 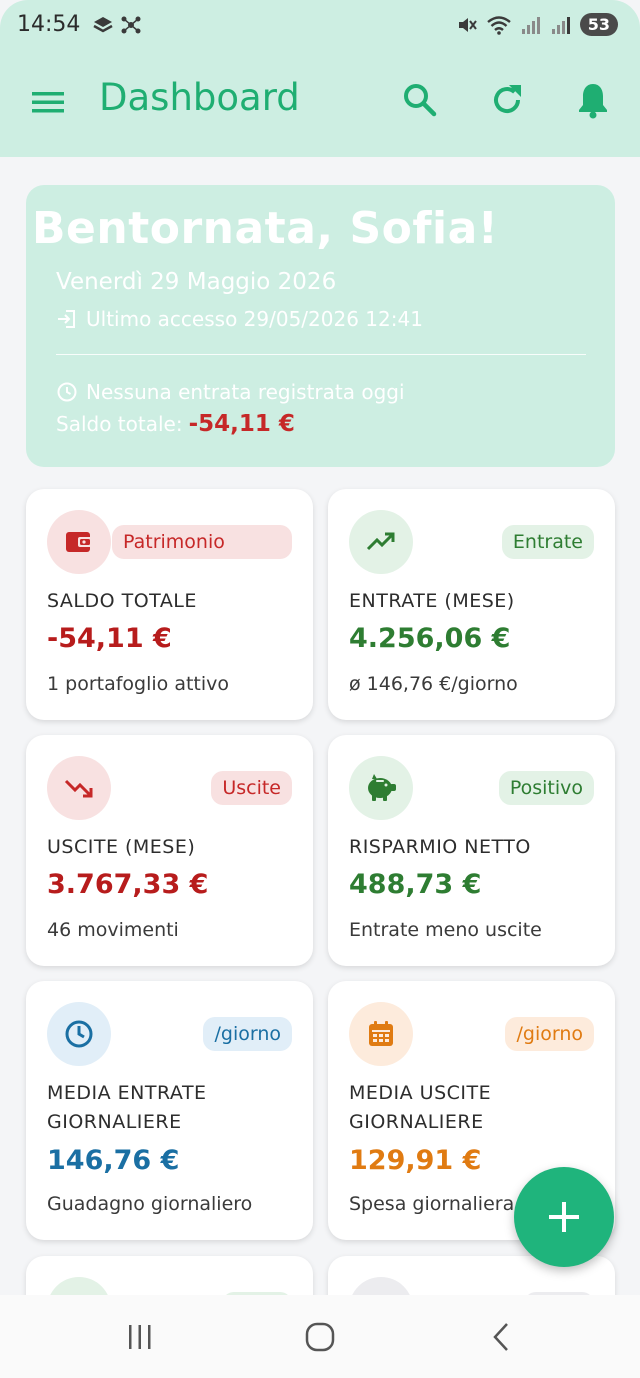 I want to click on last-access: Ultimo accesso 29/05/2026 12:41, so click(x=239, y=319).